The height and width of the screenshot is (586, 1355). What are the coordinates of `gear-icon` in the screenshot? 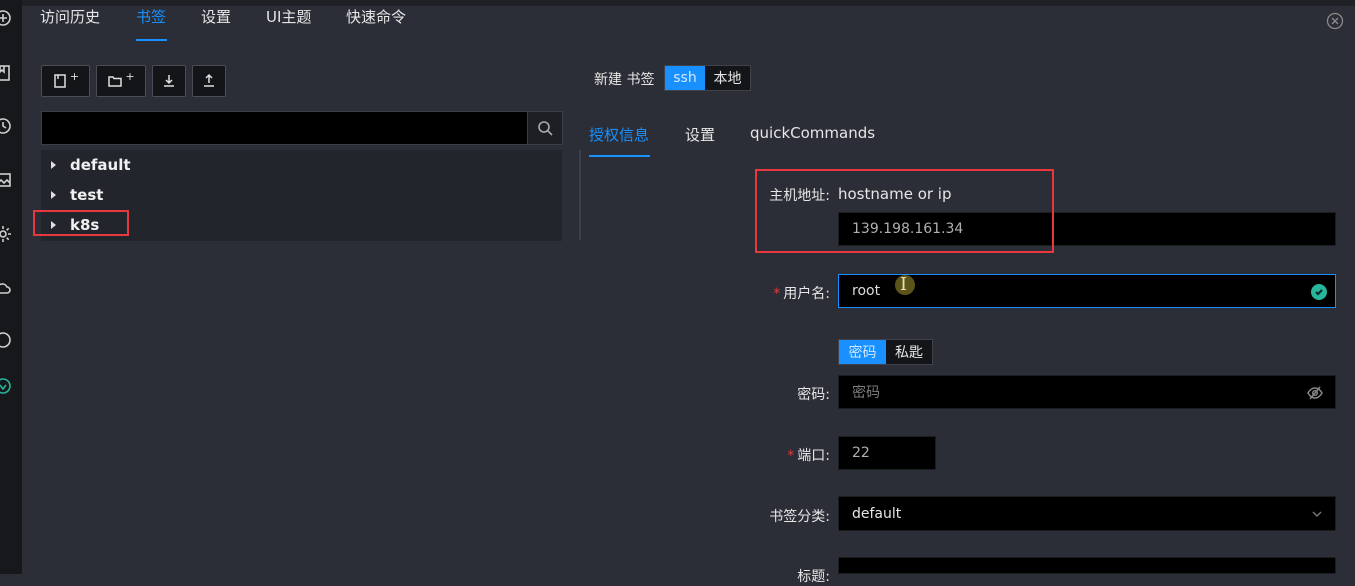 It's located at (6, 234).